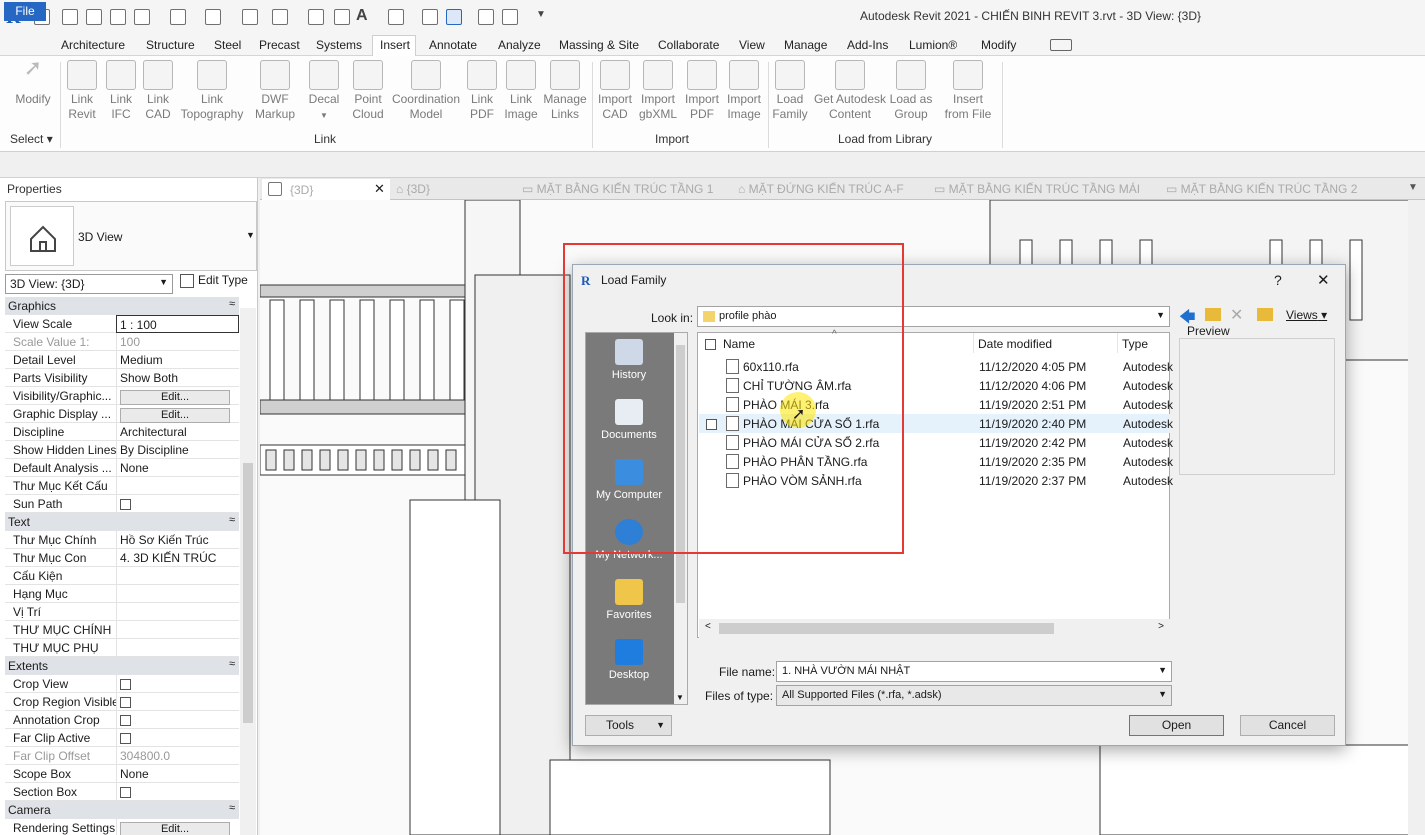  Describe the element at coordinates (933, 45) in the screenshot. I see `tab-lumion: Lumion®` at that location.